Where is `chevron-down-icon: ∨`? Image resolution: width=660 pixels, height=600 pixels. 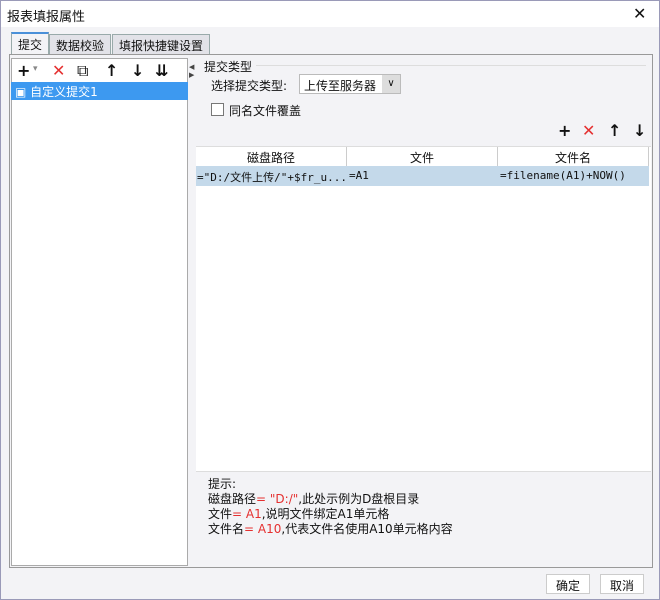
chevron-down-icon: ∨ is located at coordinates (391, 84).